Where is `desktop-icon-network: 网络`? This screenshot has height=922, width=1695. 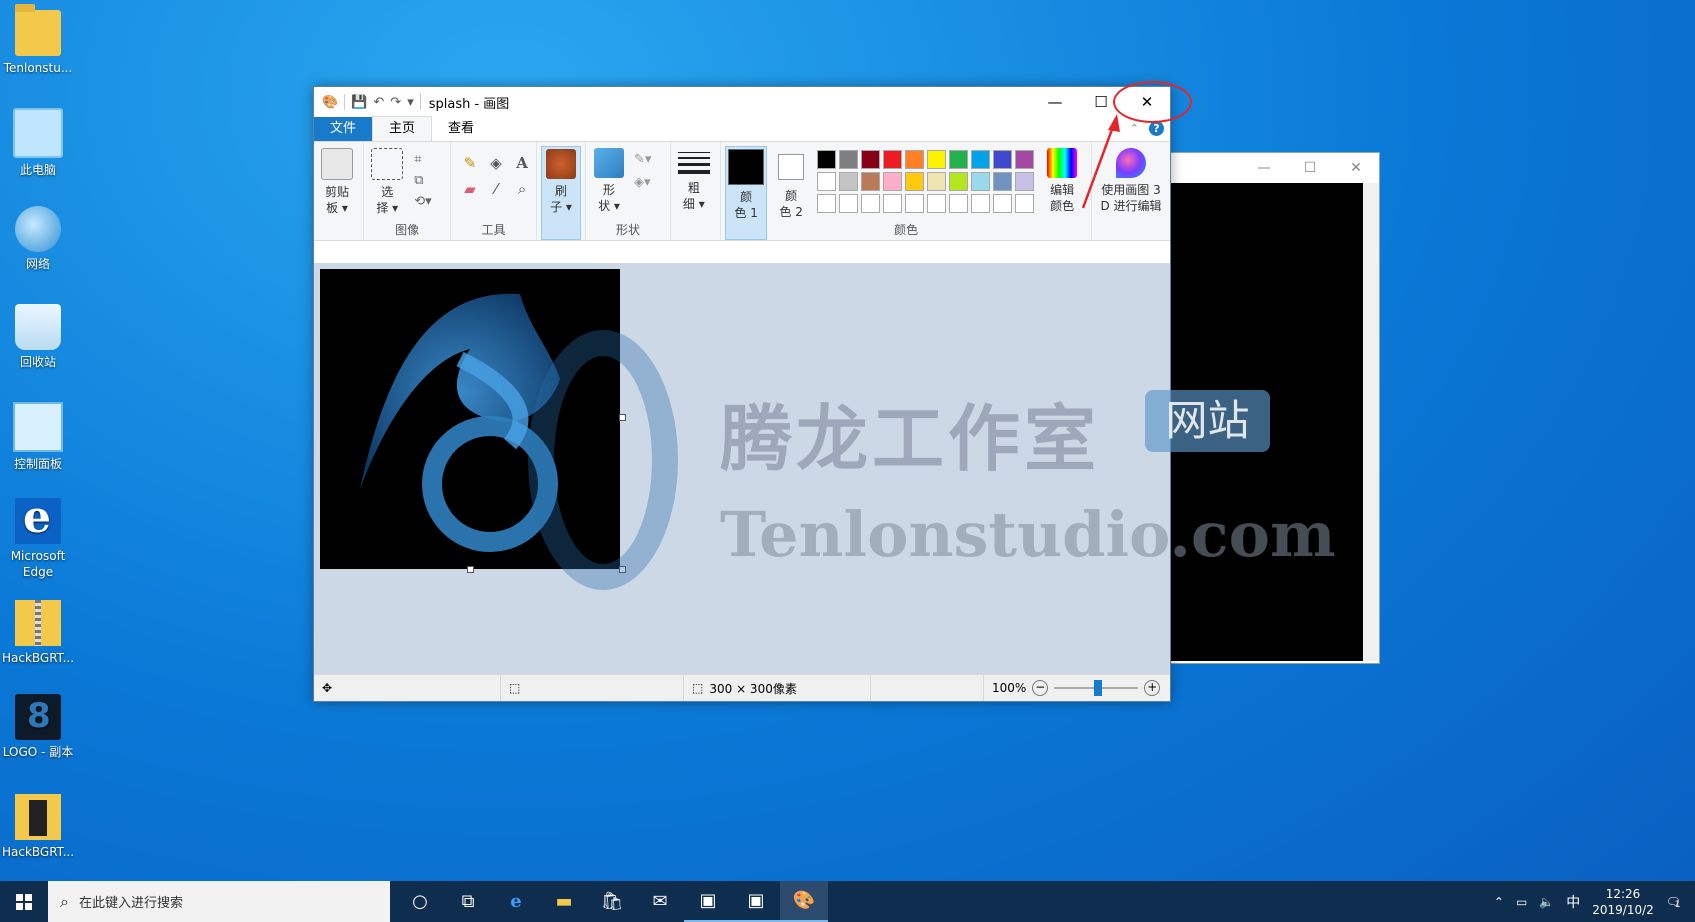 desktop-icon-network: 网络 is located at coordinates (38, 239).